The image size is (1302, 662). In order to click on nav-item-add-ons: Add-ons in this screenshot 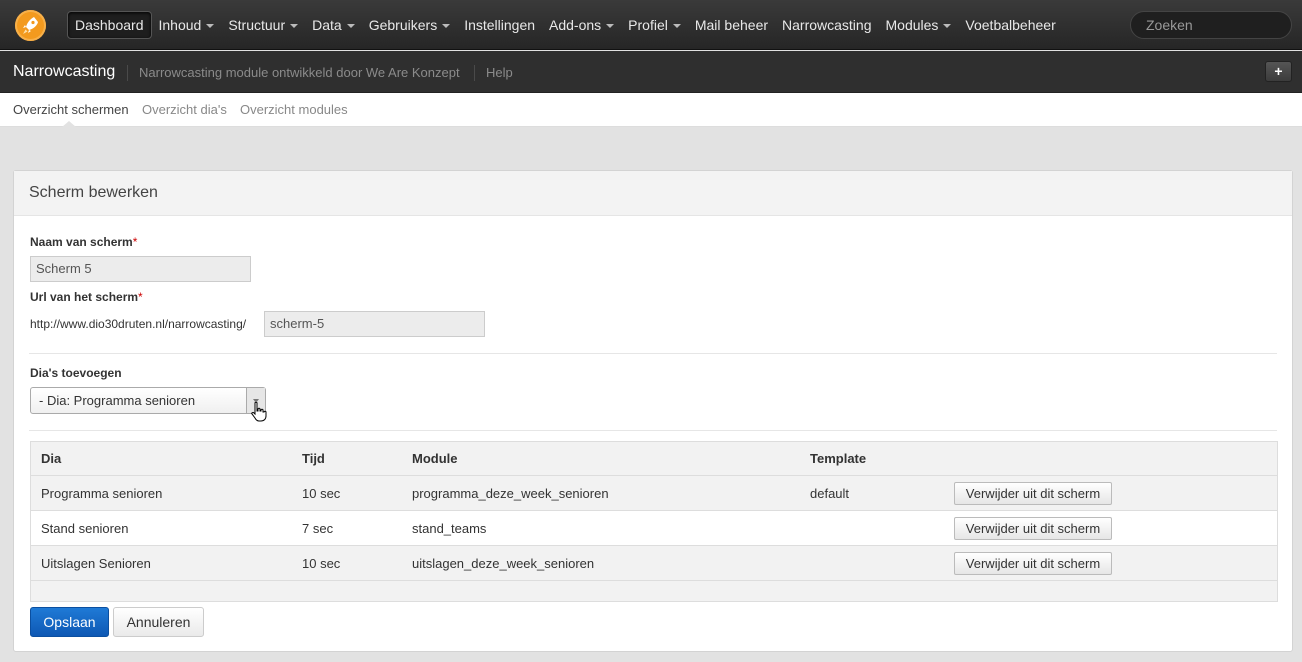, I will do `click(581, 25)`.